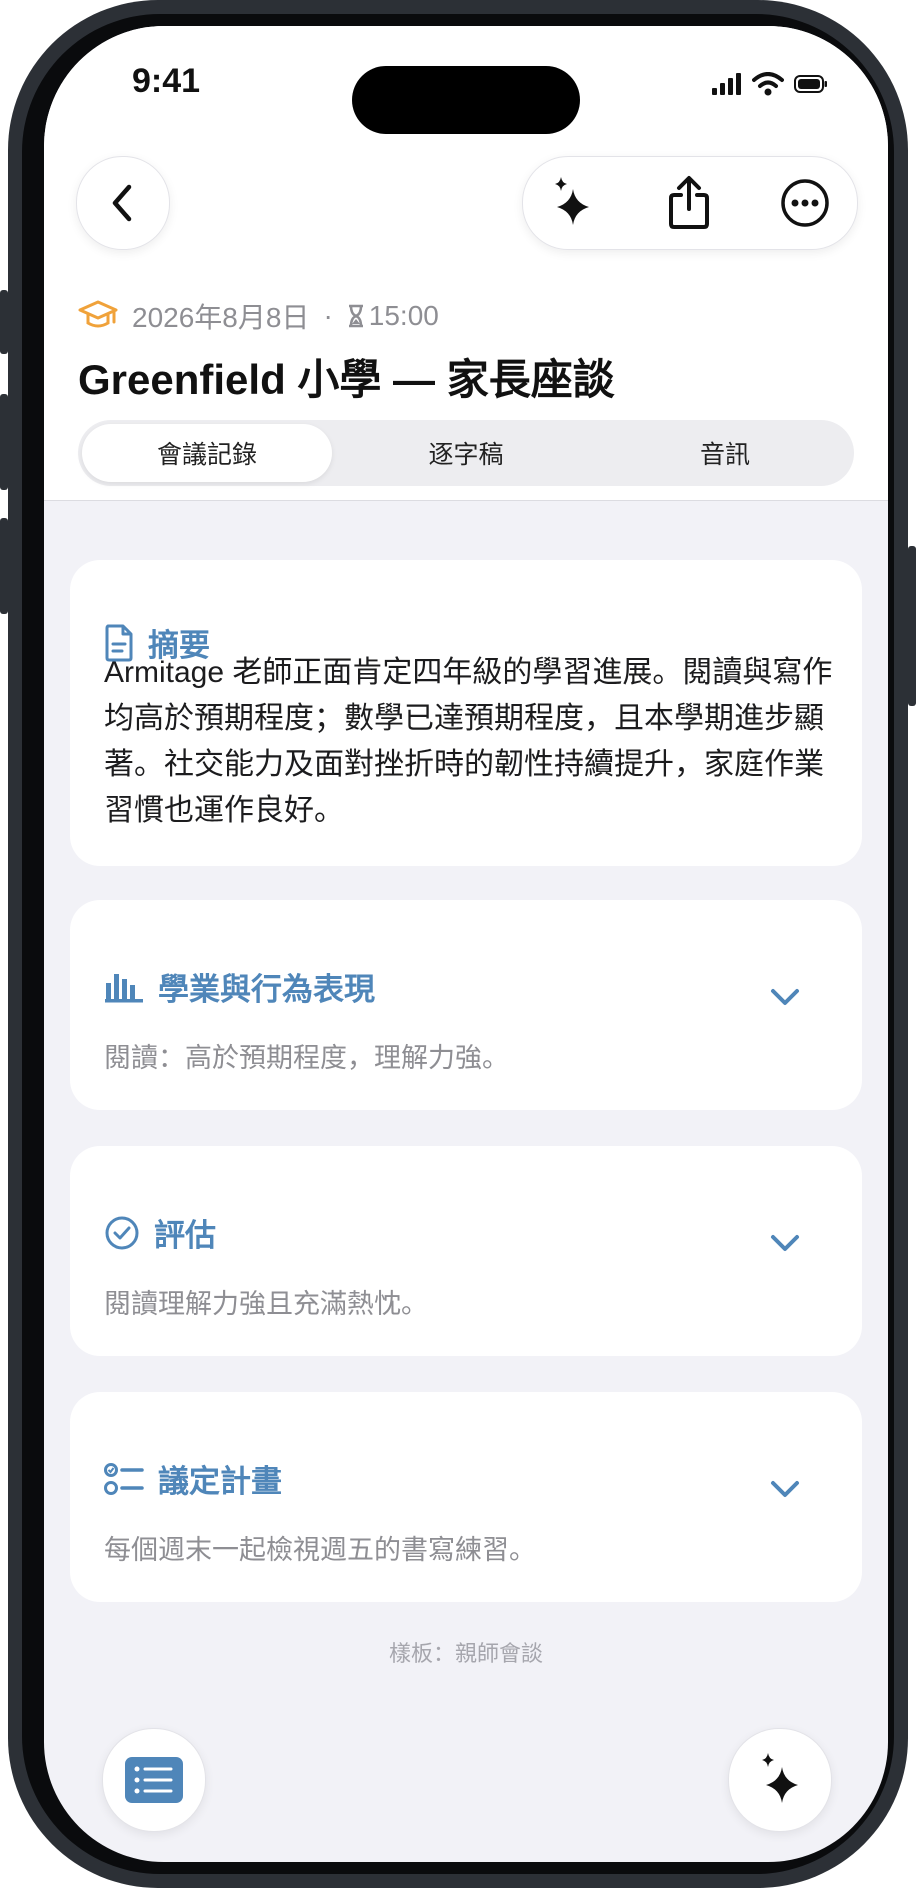 Image resolution: width=916 pixels, height=1888 pixels. Describe the element at coordinates (346, 379) in the screenshot. I see `page-title: Greenfield 小學 — 家長座談` at that location.